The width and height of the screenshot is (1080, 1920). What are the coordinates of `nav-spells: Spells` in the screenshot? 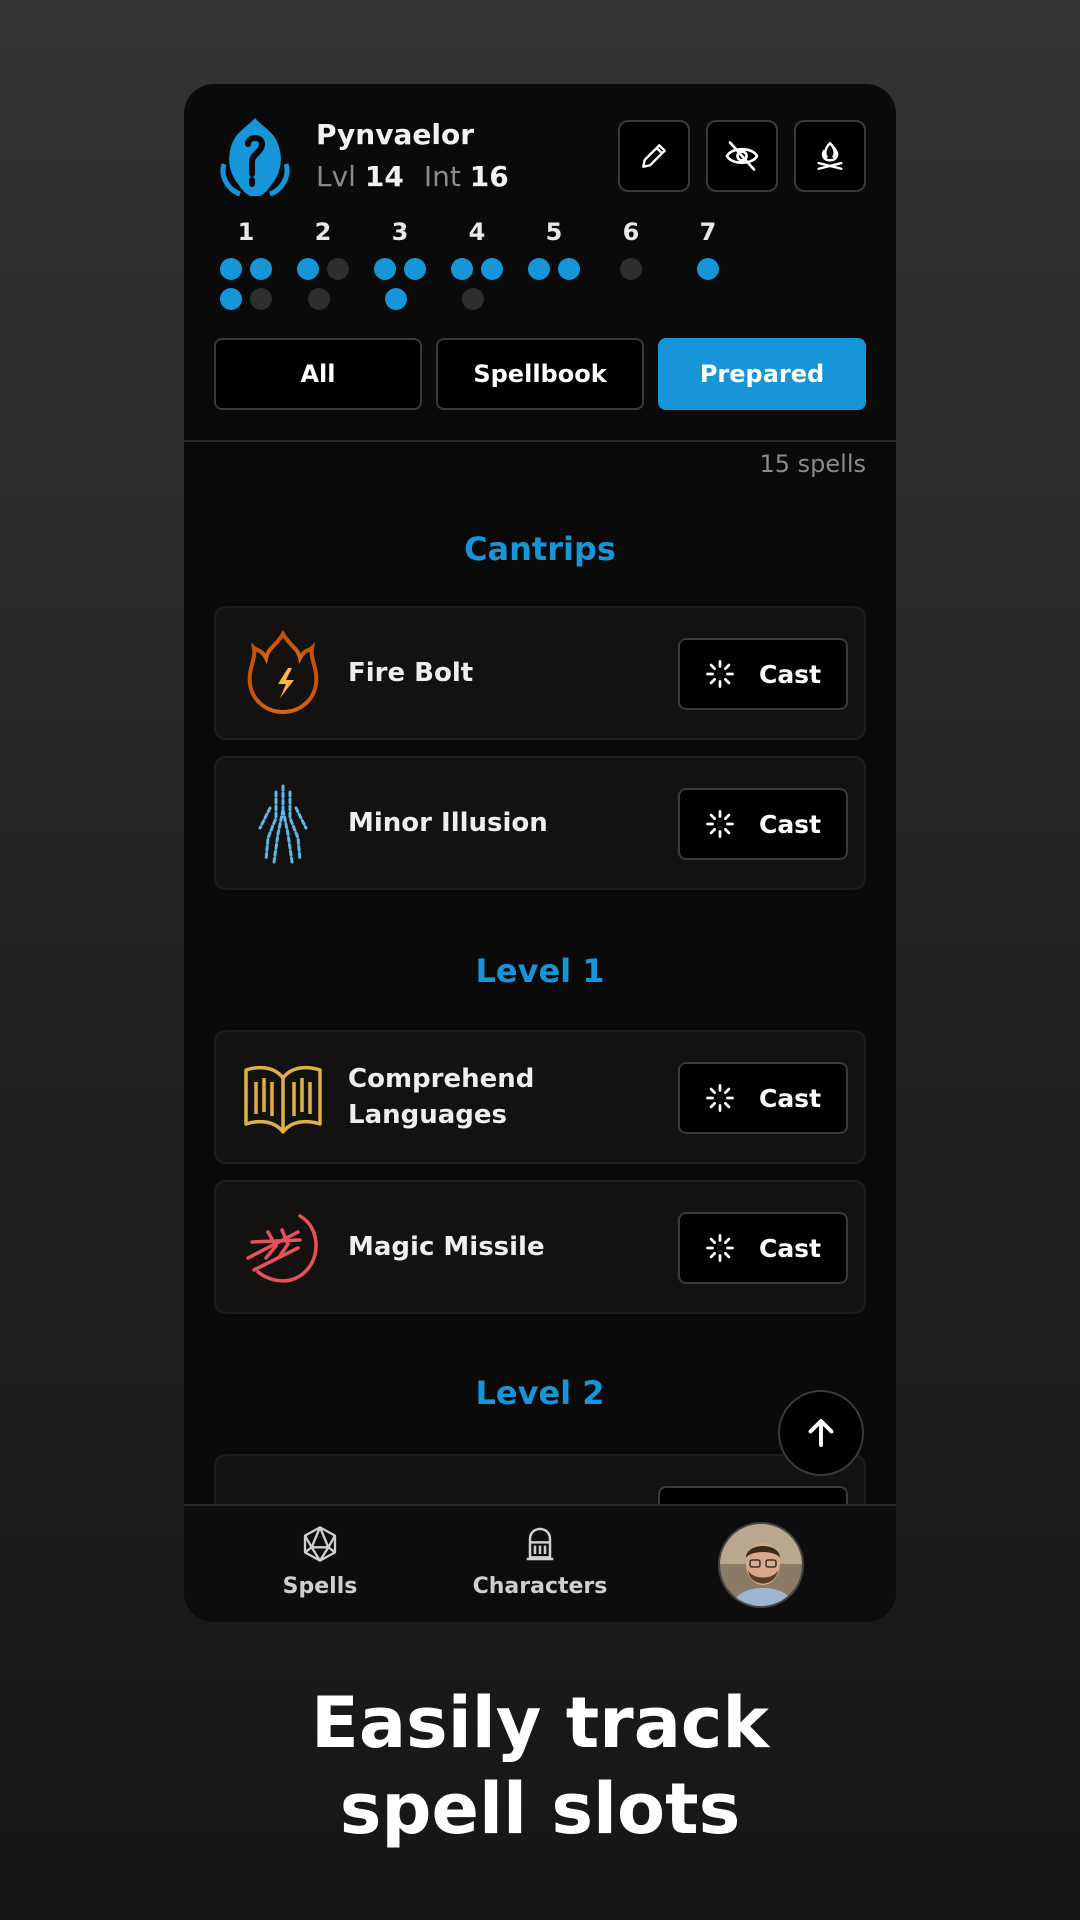 It's located at (320, 1561).